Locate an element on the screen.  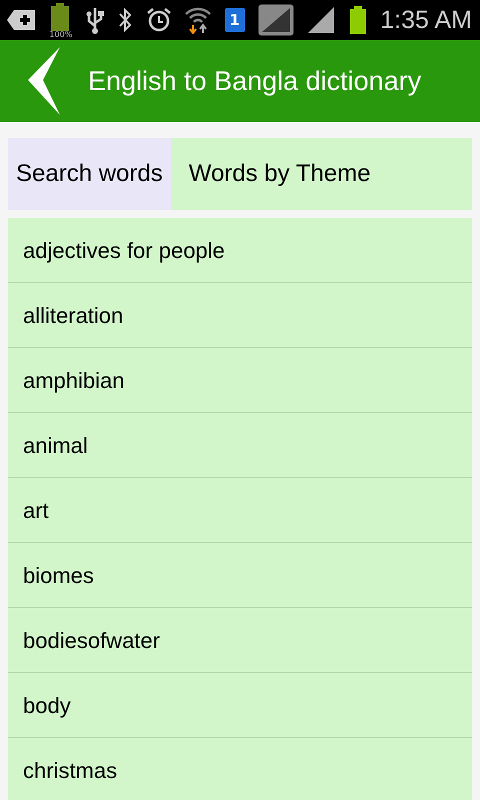
theme-list-item: body is located at coordinates (240, 705).